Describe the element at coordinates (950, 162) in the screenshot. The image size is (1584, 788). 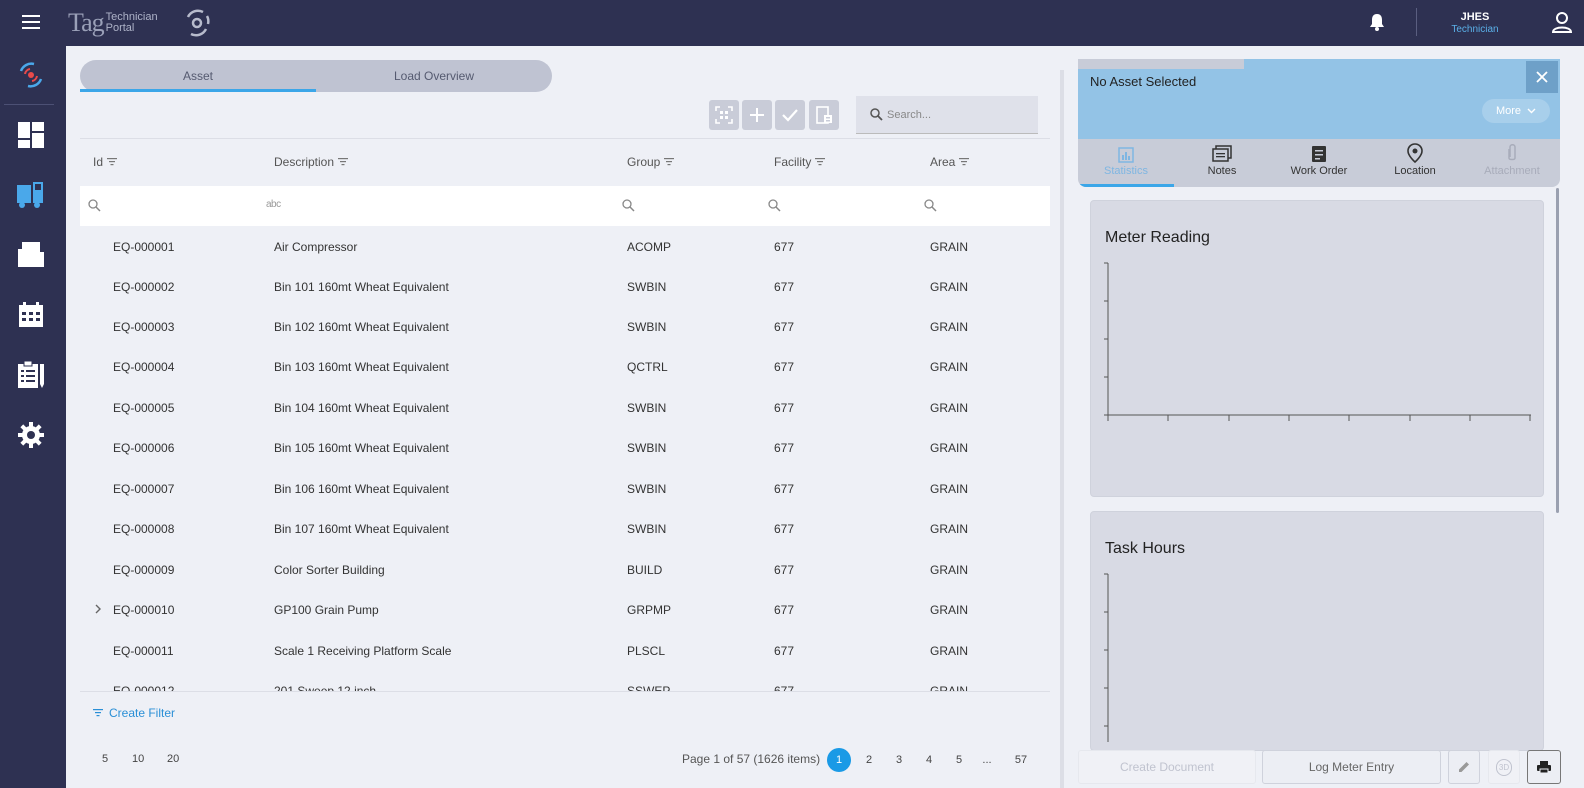
I see `column-header-area: Area` at that location.